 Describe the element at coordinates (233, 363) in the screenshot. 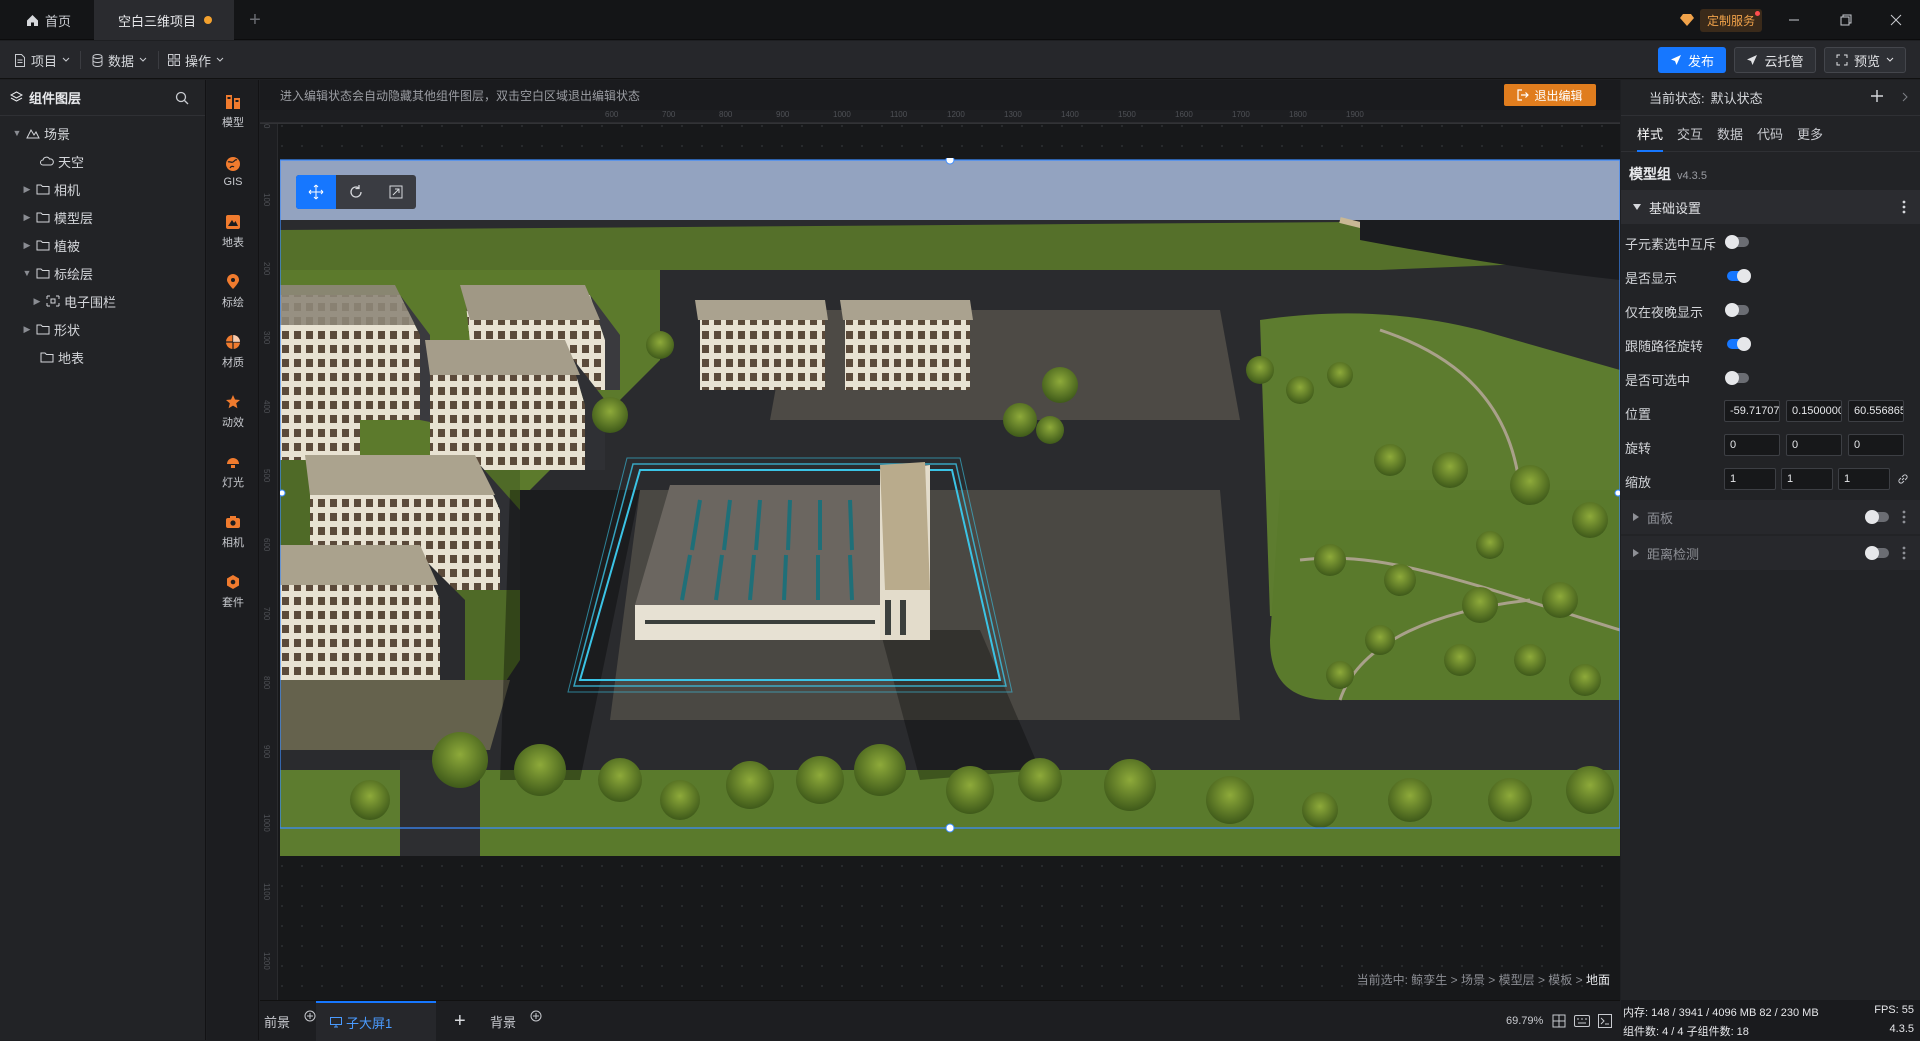

I see `tool-label: 材质` at that location.